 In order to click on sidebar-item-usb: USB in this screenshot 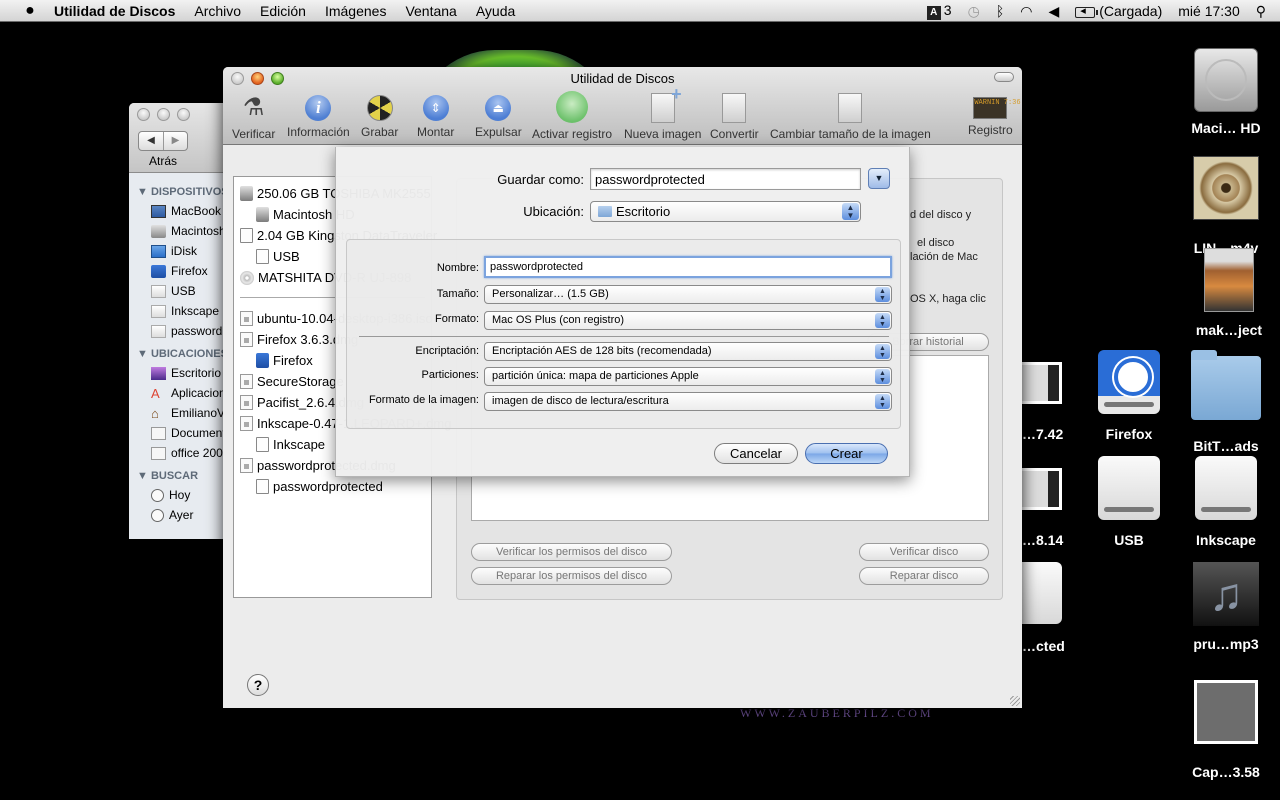, I will do `click(179, 291)`.